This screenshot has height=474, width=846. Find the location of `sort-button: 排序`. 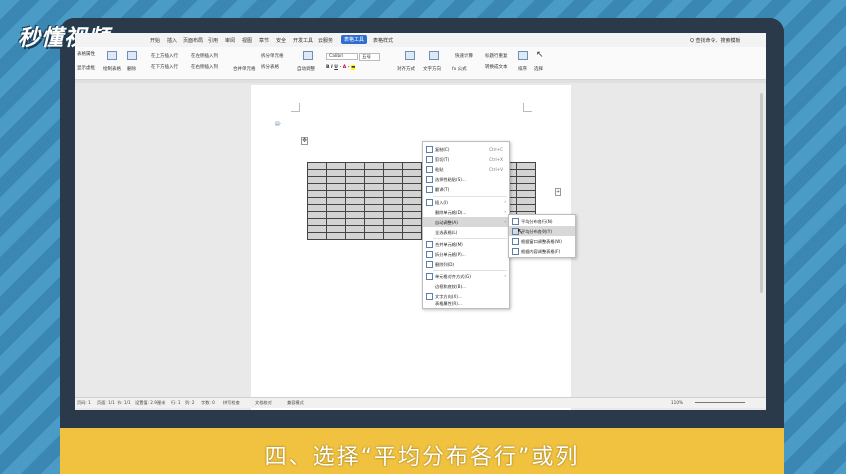

sort-button: 排序 is located at coordinates (522, 69).